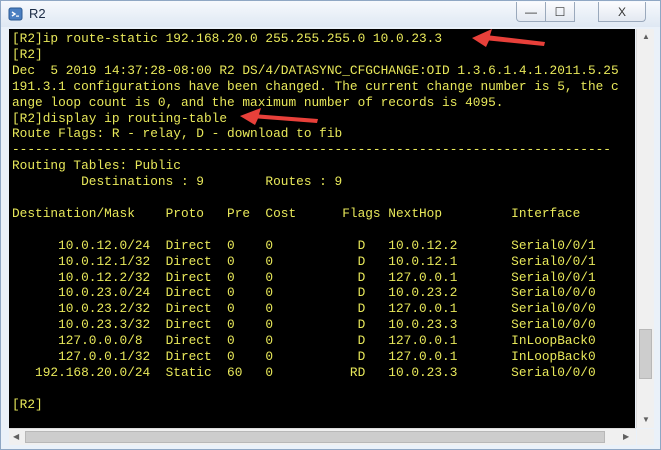 Image resolution: width=661 pixels, height=450 pixels. What do you see at coordinates (315, 437) in the screenshot?
I see `horizontal-scroll-thumb` at bounding box center [315, 437].